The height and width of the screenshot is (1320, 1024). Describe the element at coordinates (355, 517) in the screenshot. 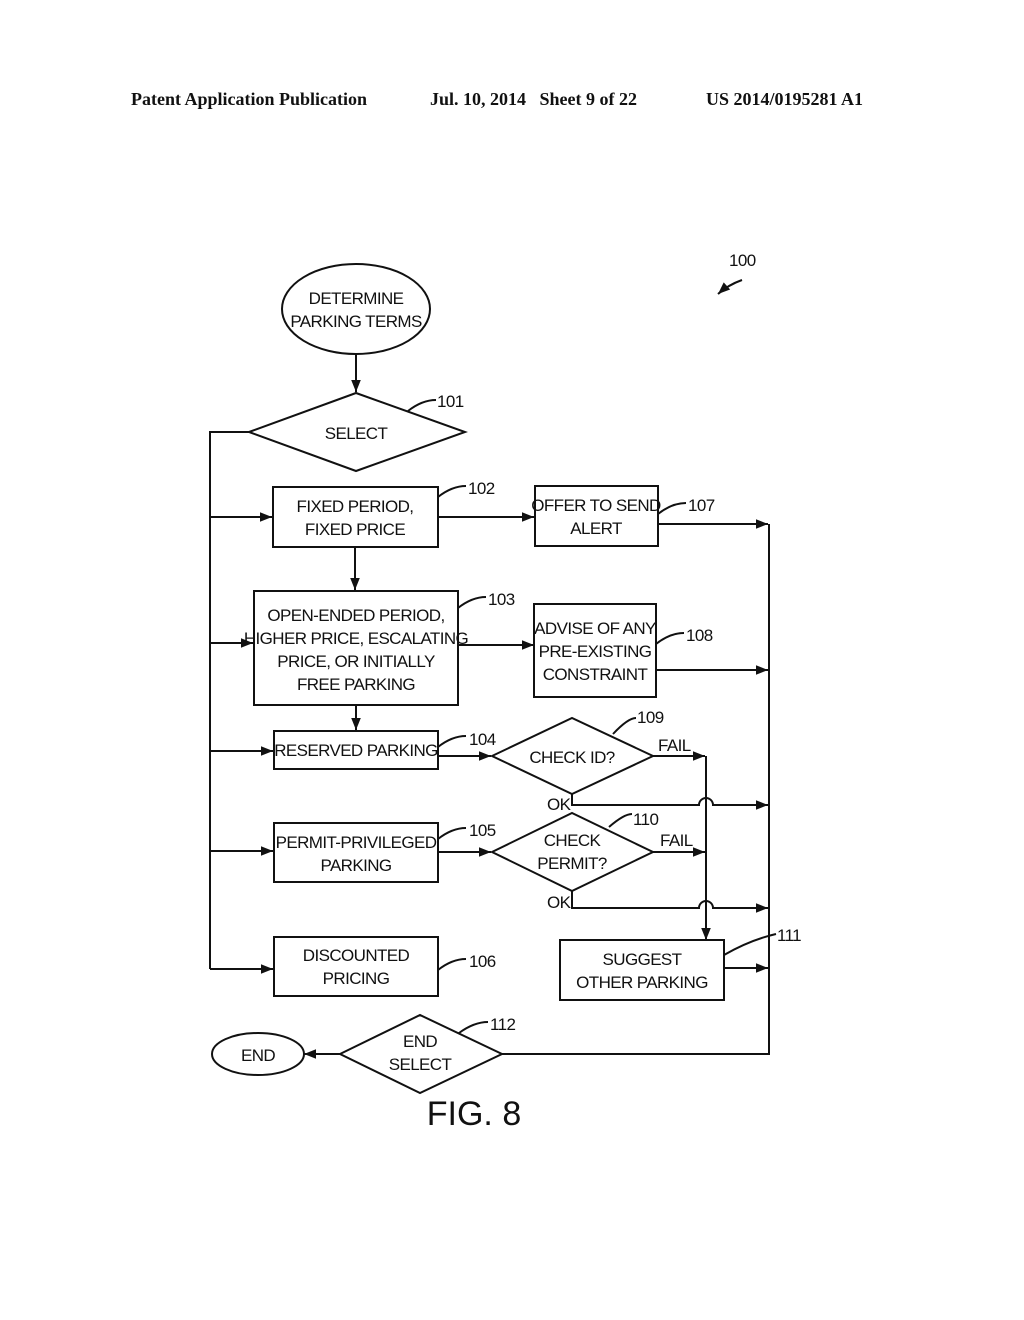

I see `step-102-fixed-period: FIXED PERIOD, FIXED PRICE` at that location.